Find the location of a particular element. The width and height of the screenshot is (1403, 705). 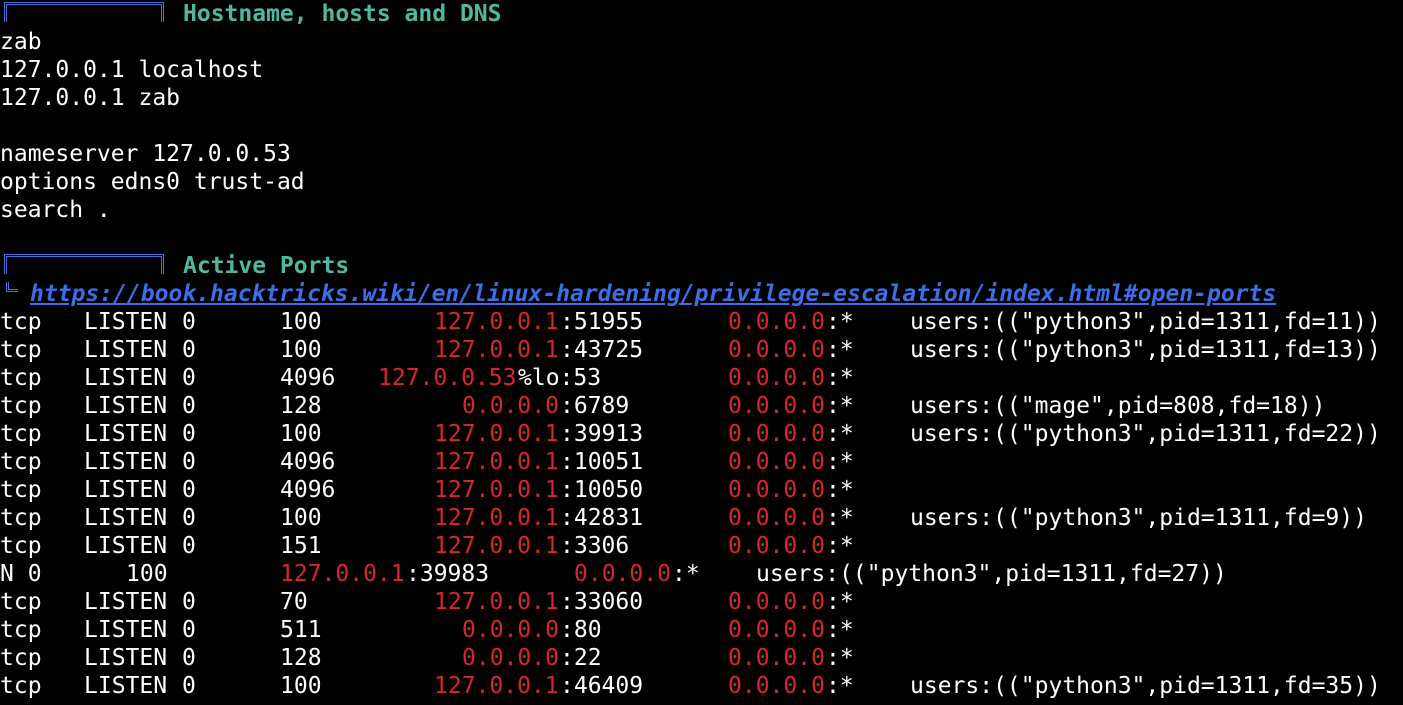

sendq-cell: 511 is located at coordinates (301, 630).